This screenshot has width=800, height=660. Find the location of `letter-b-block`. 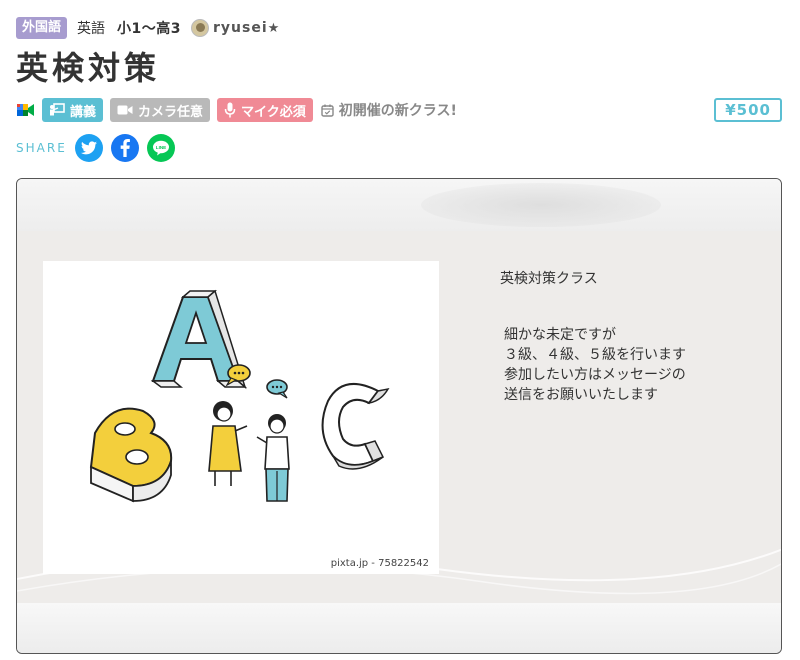

letter-b-block is located at coordinates (131, 455).